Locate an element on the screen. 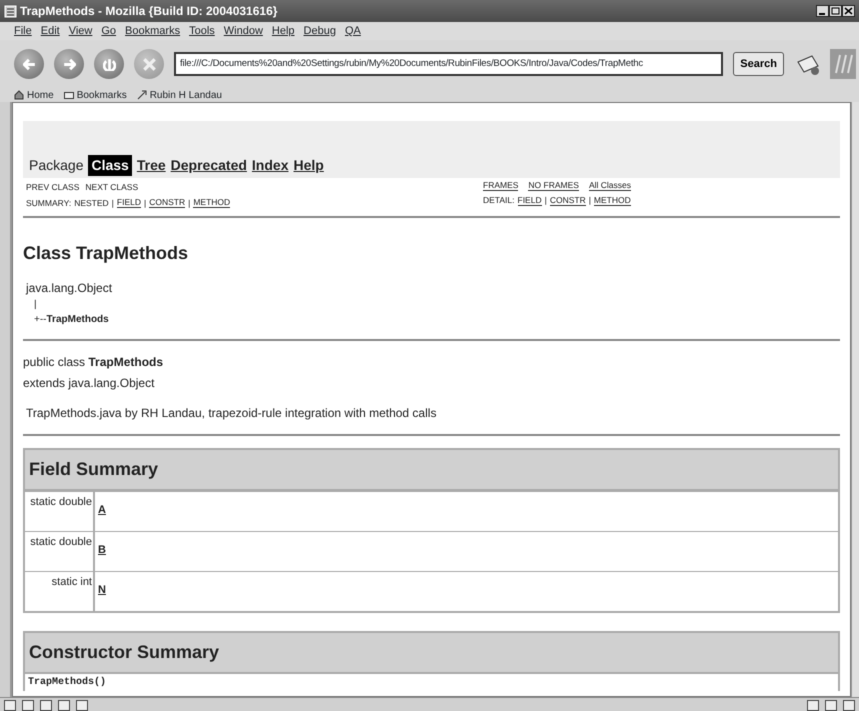 This screenshot has width=859, height=711. menu-item: Bookmarks is located at coordinates (152, 31).